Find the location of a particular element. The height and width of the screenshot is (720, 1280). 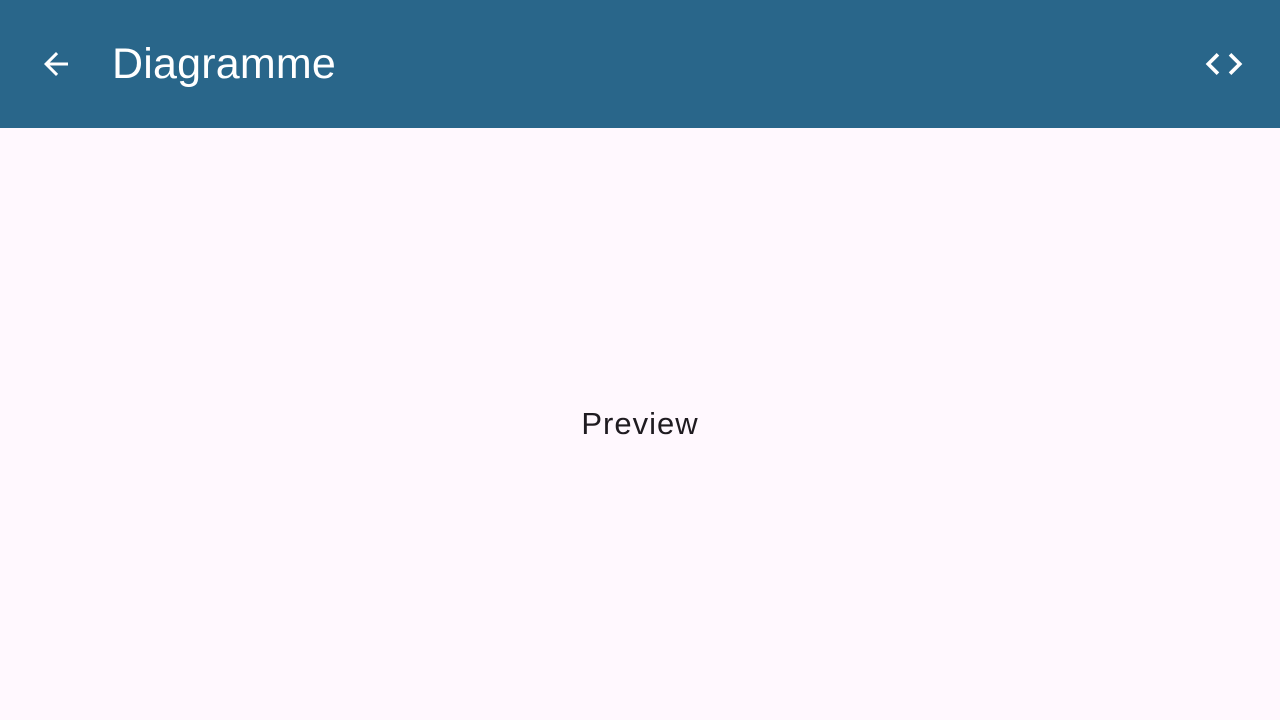

code-view-button is located at coordinates (1224, 64).